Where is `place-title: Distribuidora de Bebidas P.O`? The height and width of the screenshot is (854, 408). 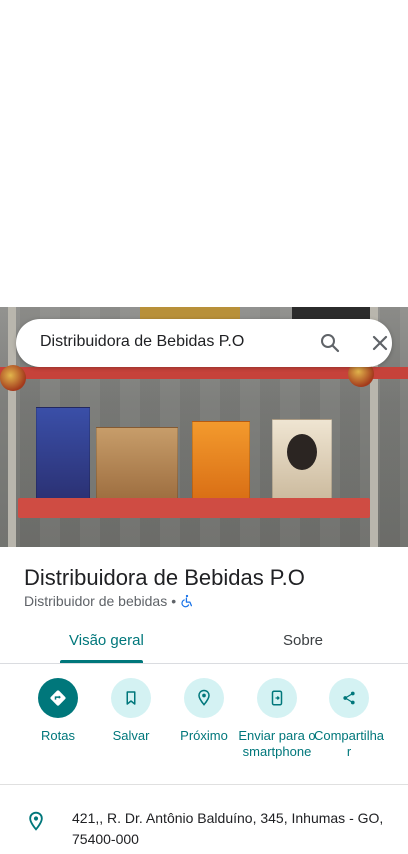
place-title: Distribuidora de Bebidas P.O is located at coordinates (164, 577).